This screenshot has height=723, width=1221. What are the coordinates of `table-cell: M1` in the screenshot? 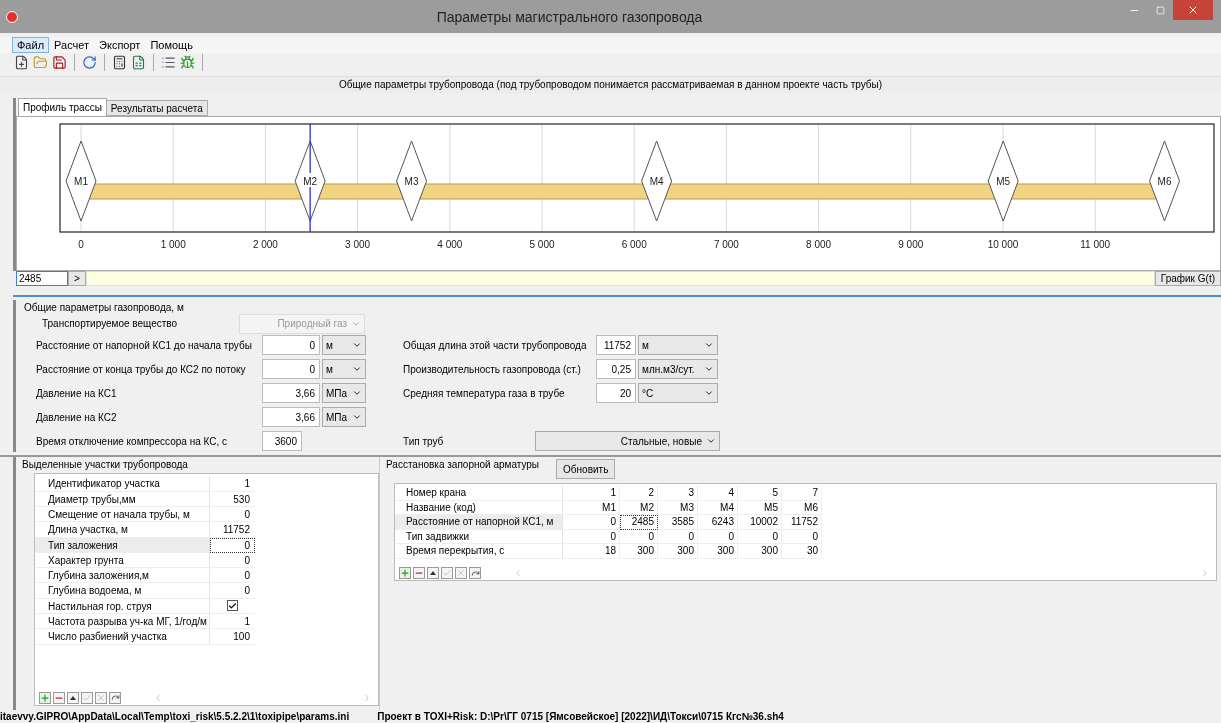 It's located at (591, 508).